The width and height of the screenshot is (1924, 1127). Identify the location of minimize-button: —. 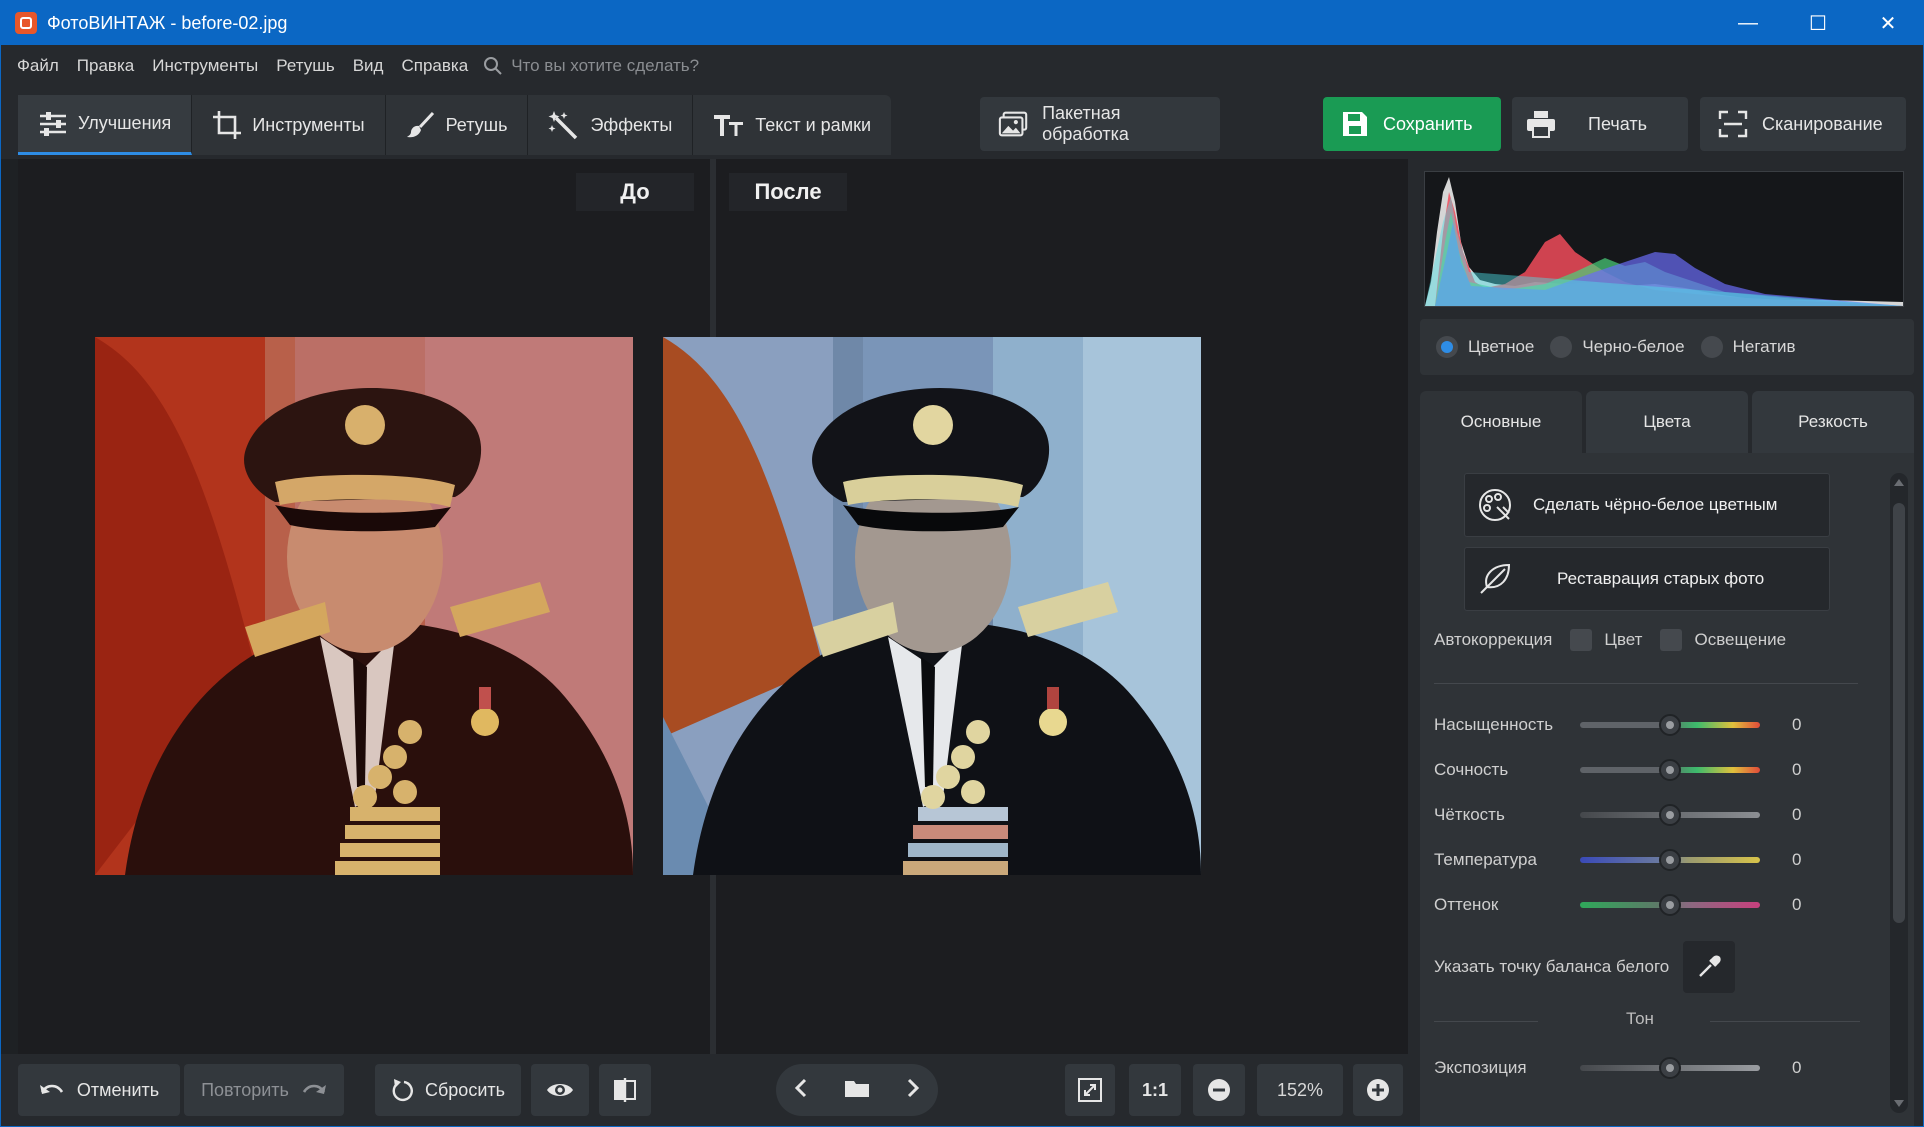
(1748, 23).